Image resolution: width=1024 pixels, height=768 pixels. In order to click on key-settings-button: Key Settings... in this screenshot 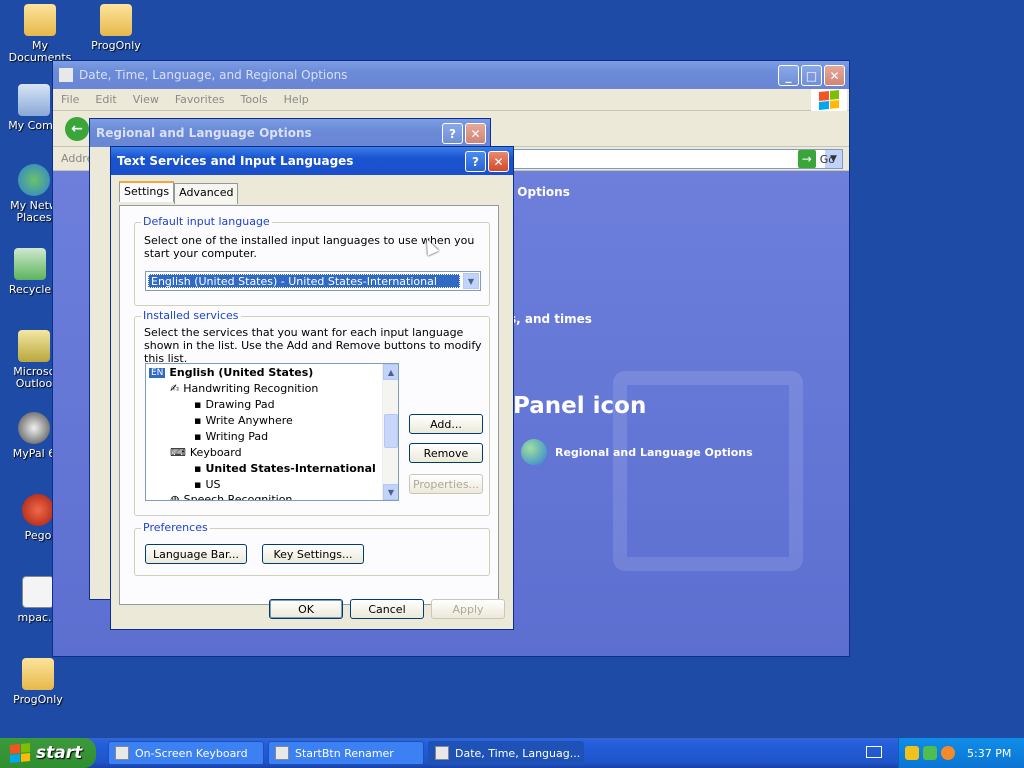, I will do `click(313, 554)`.